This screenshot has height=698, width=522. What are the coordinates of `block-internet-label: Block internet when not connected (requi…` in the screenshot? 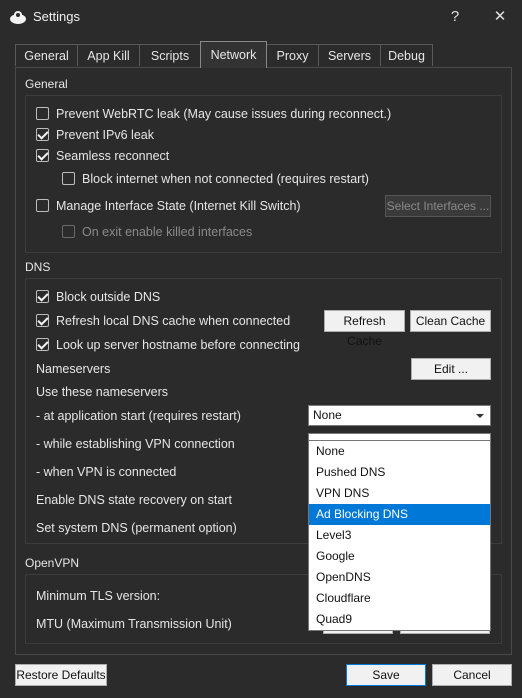 It's located at (225, 179).